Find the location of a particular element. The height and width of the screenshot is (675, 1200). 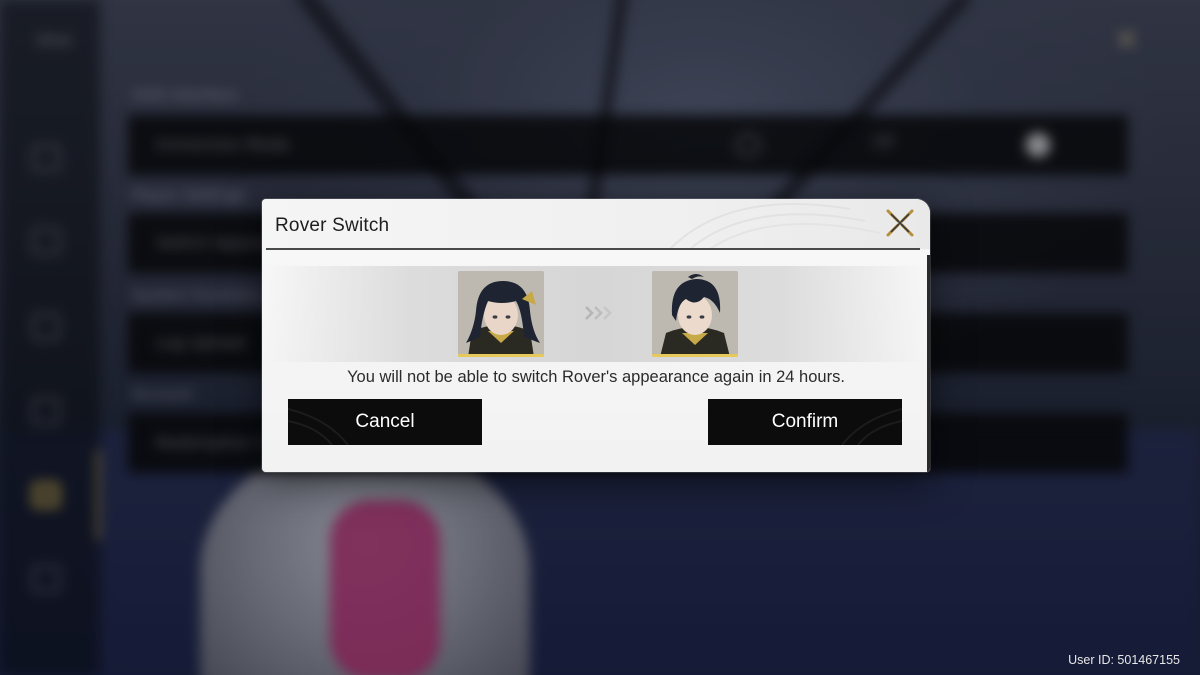

close-x-icon is located at coordinates (900, 223).